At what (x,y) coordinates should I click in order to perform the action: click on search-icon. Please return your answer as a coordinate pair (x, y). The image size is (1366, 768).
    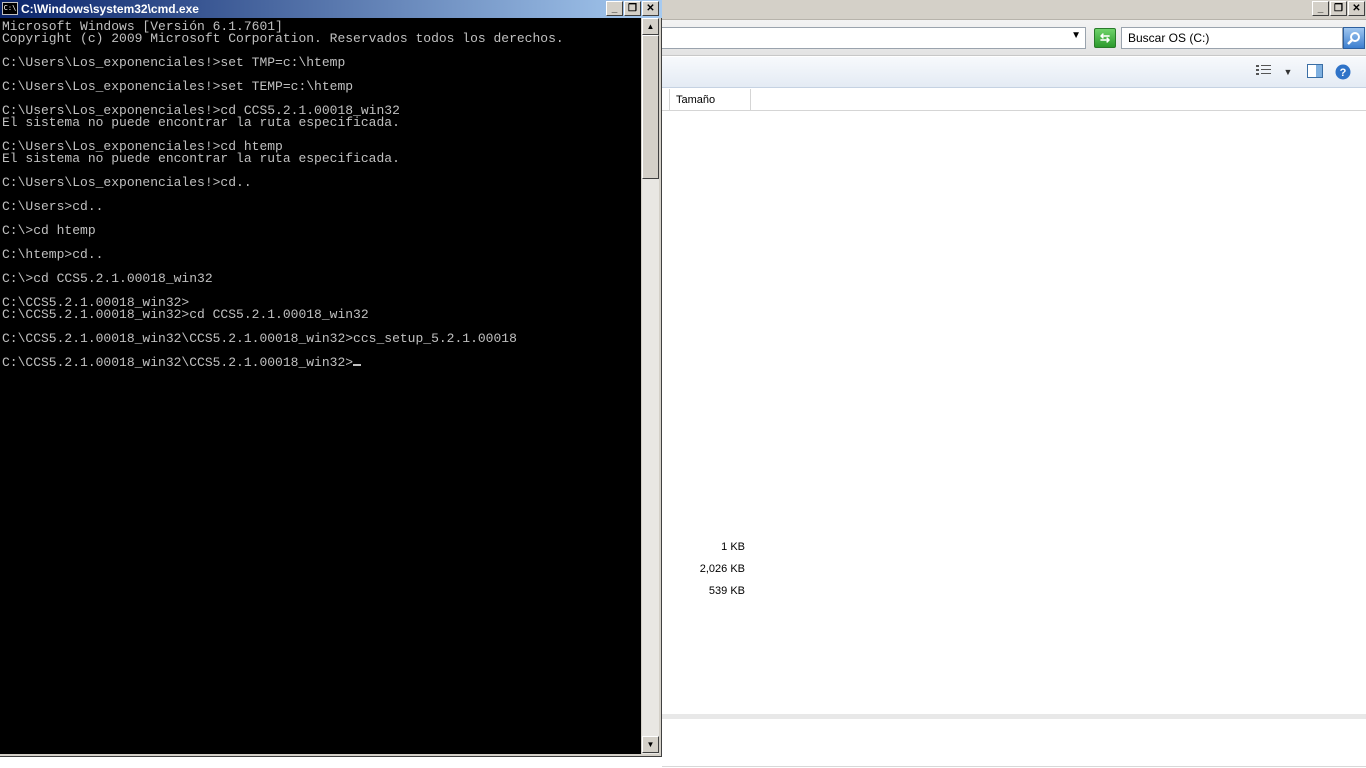
    Looking at the image, I should click on (1353, 38).